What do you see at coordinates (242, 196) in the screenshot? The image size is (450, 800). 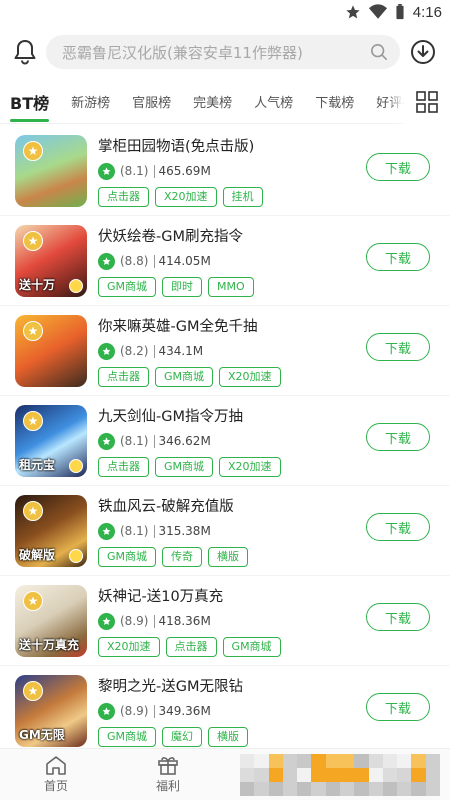 I see `game-tag: 挂机` at bounding box center [242, 196].